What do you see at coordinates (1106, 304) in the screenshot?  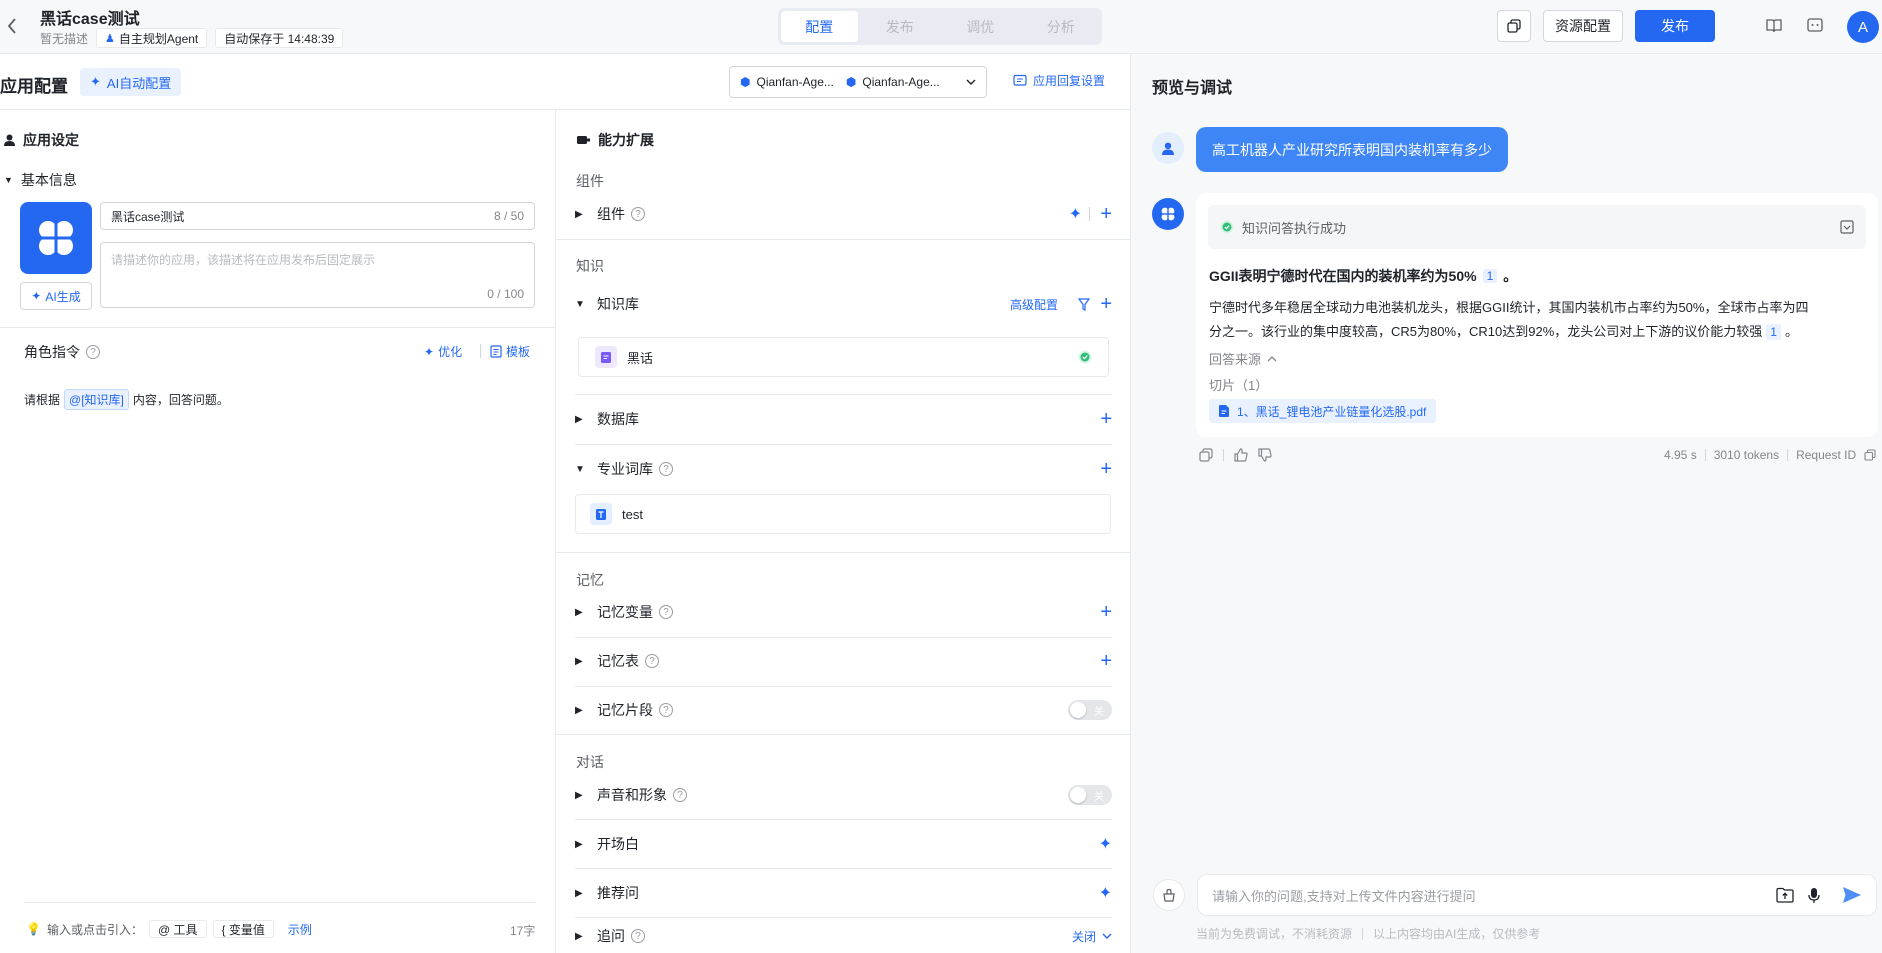 I see `add-knowledge-icon: +` at bounding box center [1106, 304].